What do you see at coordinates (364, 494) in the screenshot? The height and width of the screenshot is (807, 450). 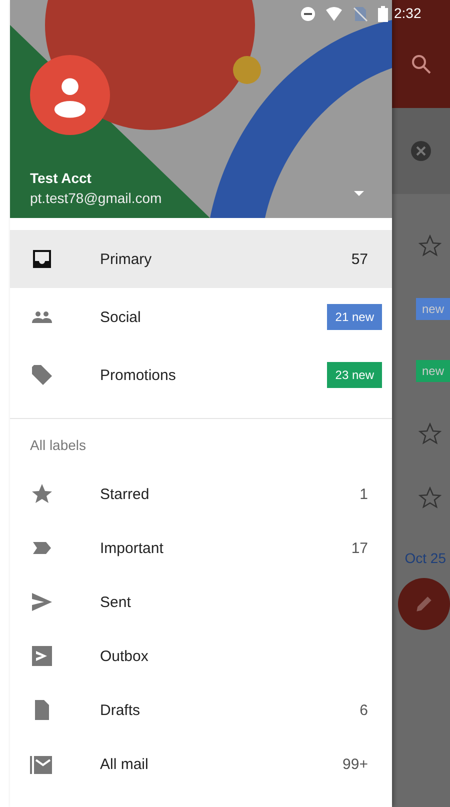 I see `label-count: 1` at bounding box center [364, 494].